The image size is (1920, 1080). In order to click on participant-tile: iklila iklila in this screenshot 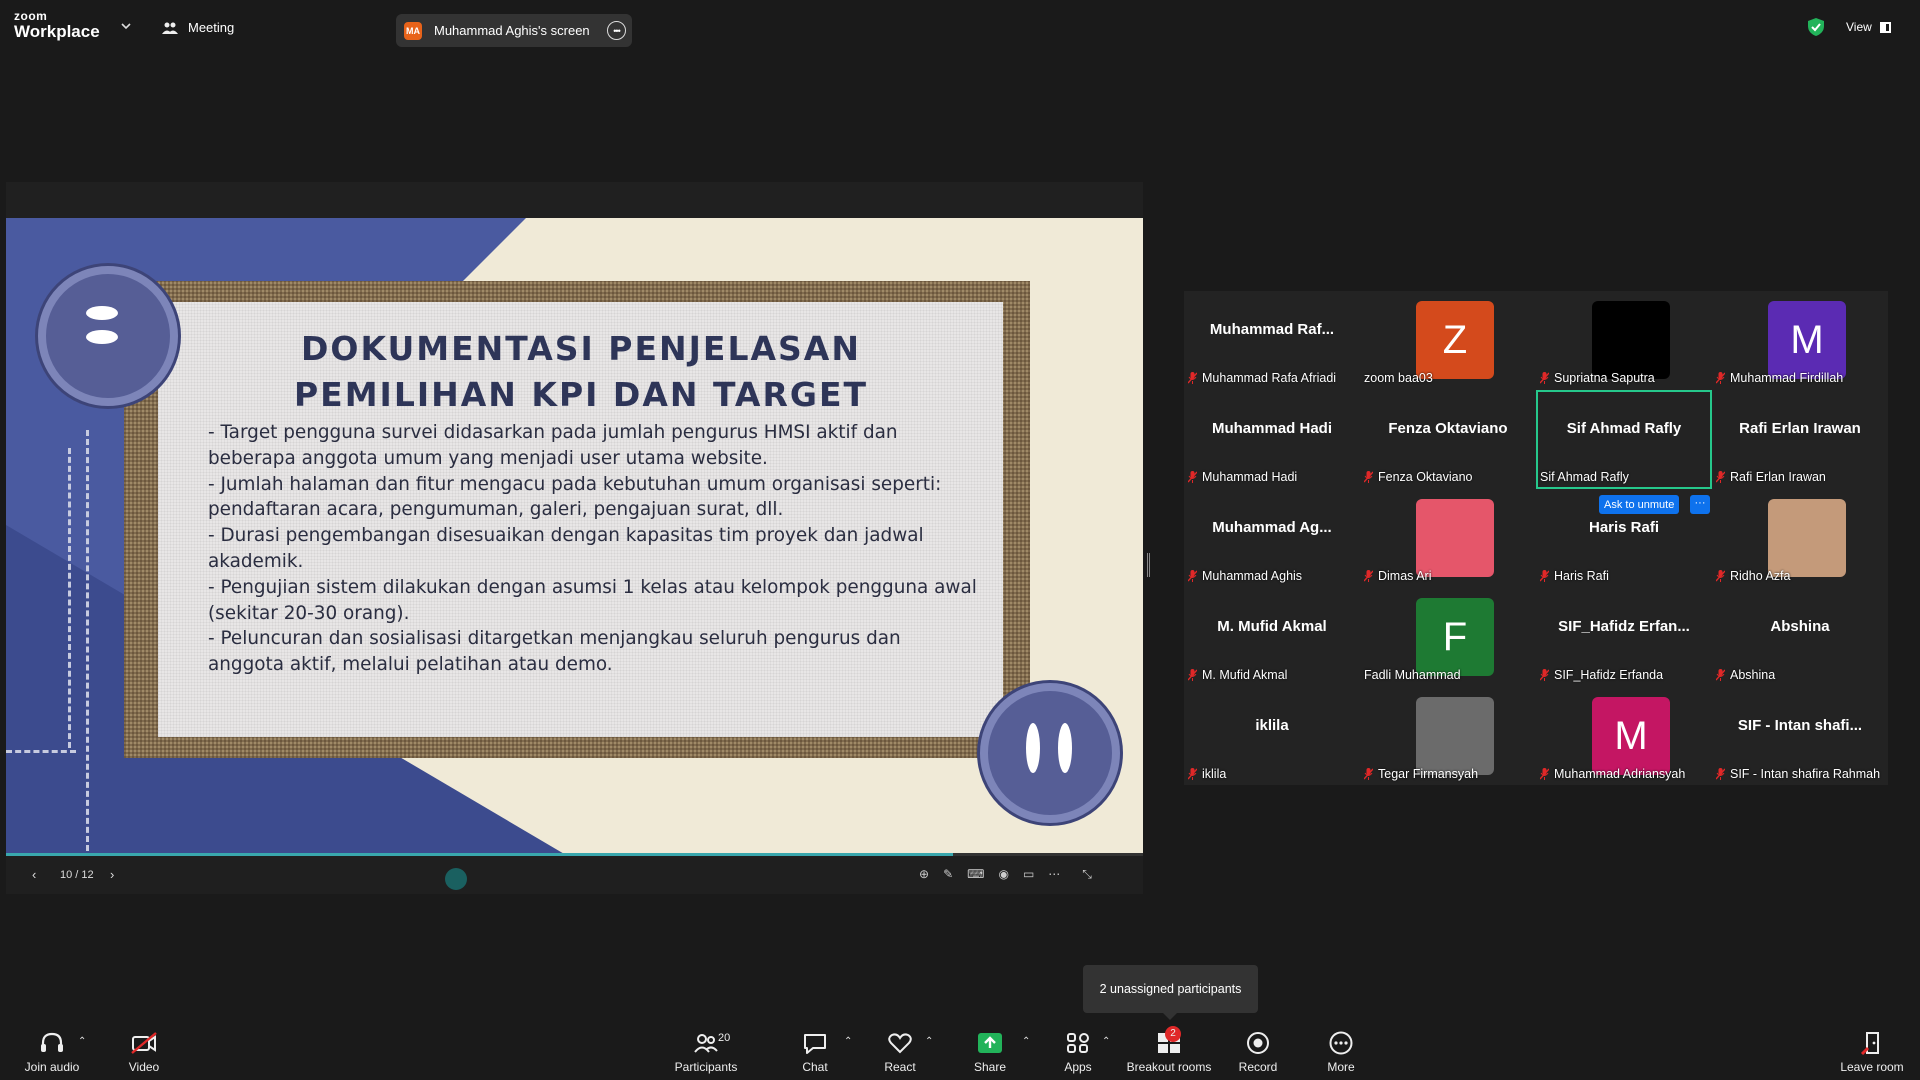, I will do `click(1272, 736)`.